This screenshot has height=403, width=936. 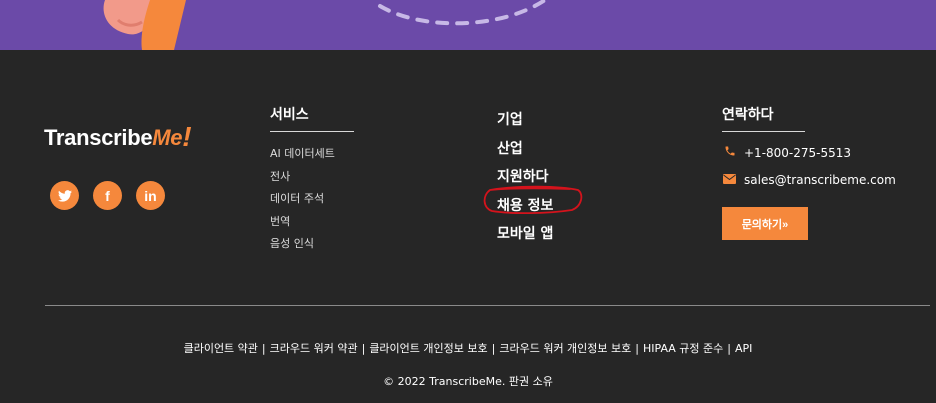 What do you see at coordinates (428, 348) in the screenshot?
I see `legal-link-client-privacy: 클라이언트 개인정보 보호` at bounding box center [428, 348].